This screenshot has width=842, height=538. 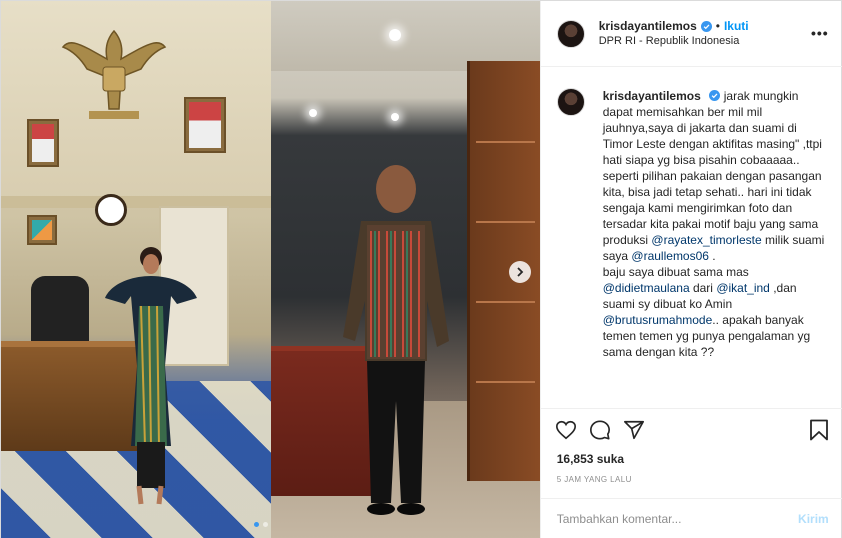 What do you see at coordinates (646, 288) in the screenshot?
I see `mention-link: @didietmaulana` at bounding box center [646, 288].